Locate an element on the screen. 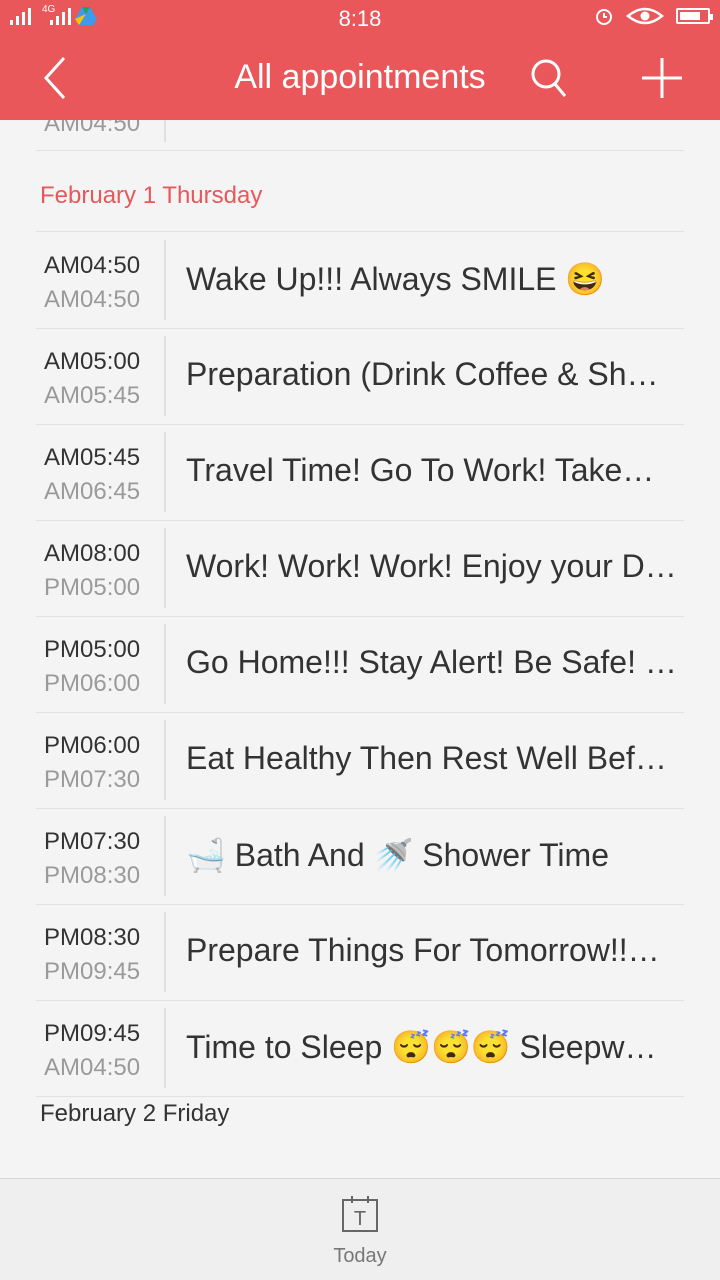  eye-icon is located at coordinates (645, 16).